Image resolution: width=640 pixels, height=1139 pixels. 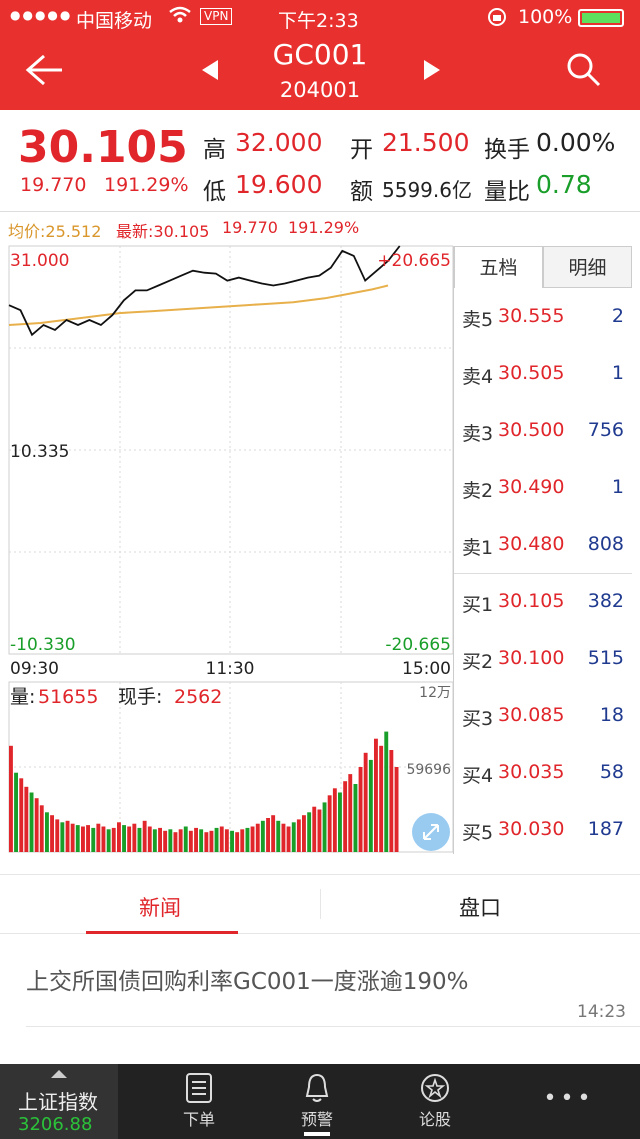 I want to click on order-level-label: 卖2, so click(x=478, y=491).